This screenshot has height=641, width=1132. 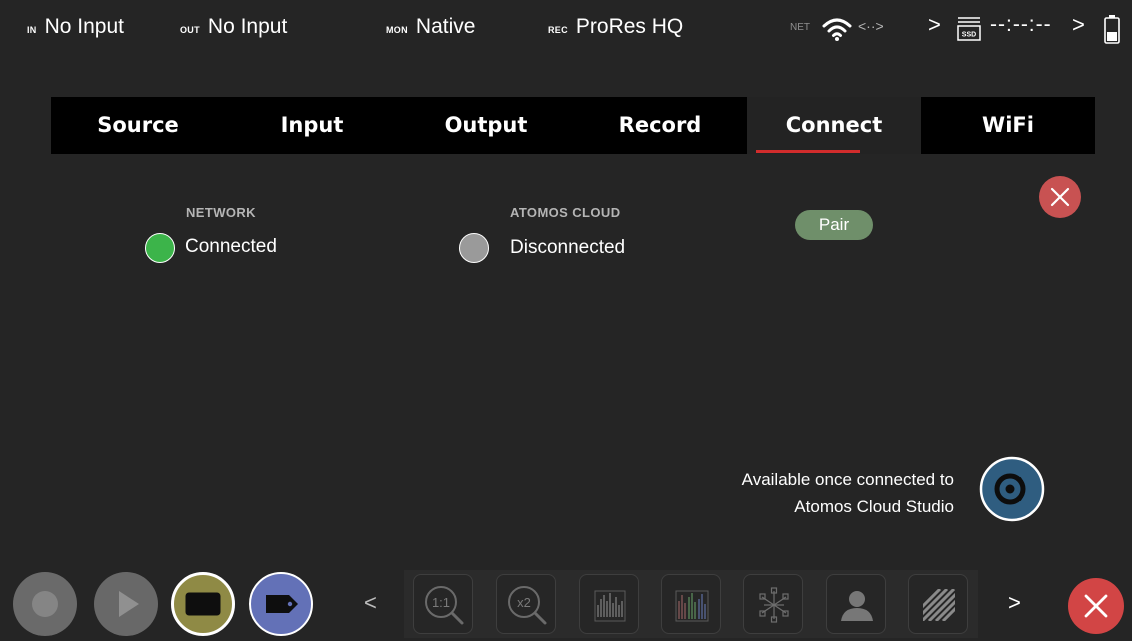 I want to click on panel-close-button, so click(x=1060, y=197).